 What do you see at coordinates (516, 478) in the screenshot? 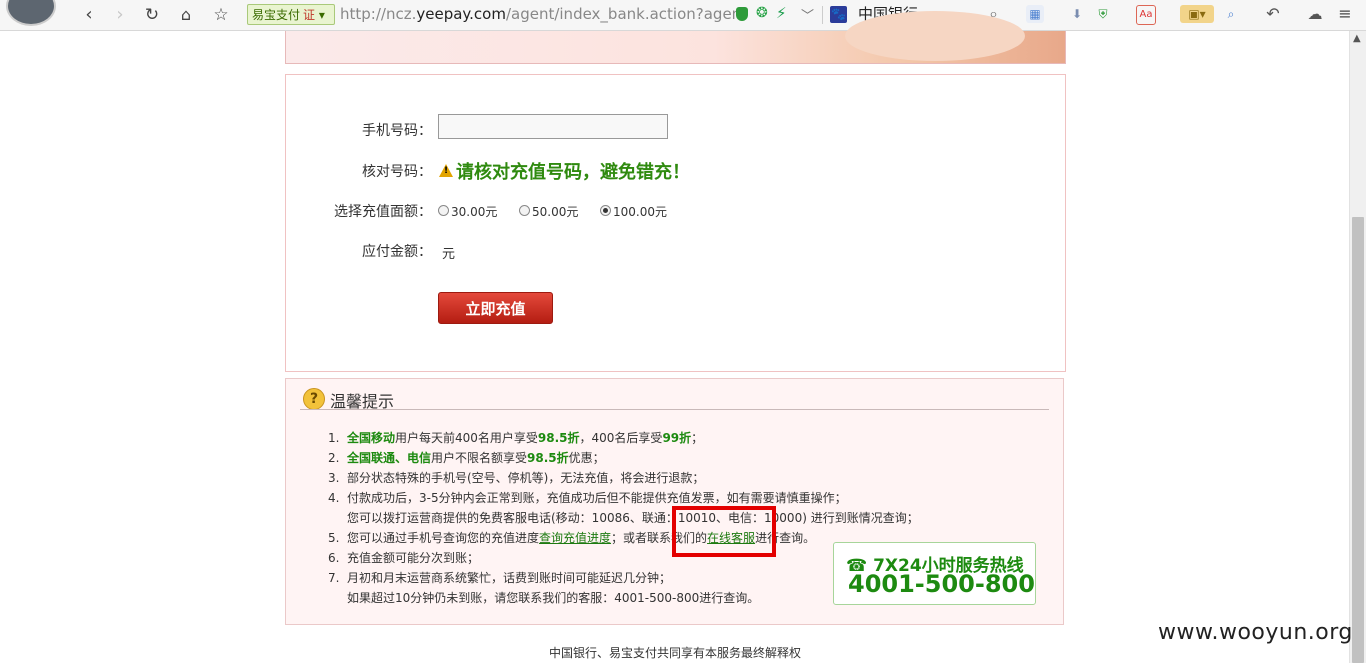
I see `tip-item-3: 3. 部分状态特殊的手机号(空号、停机等)，无法充值，将会进行退款；` at bounding box center [516, 478].